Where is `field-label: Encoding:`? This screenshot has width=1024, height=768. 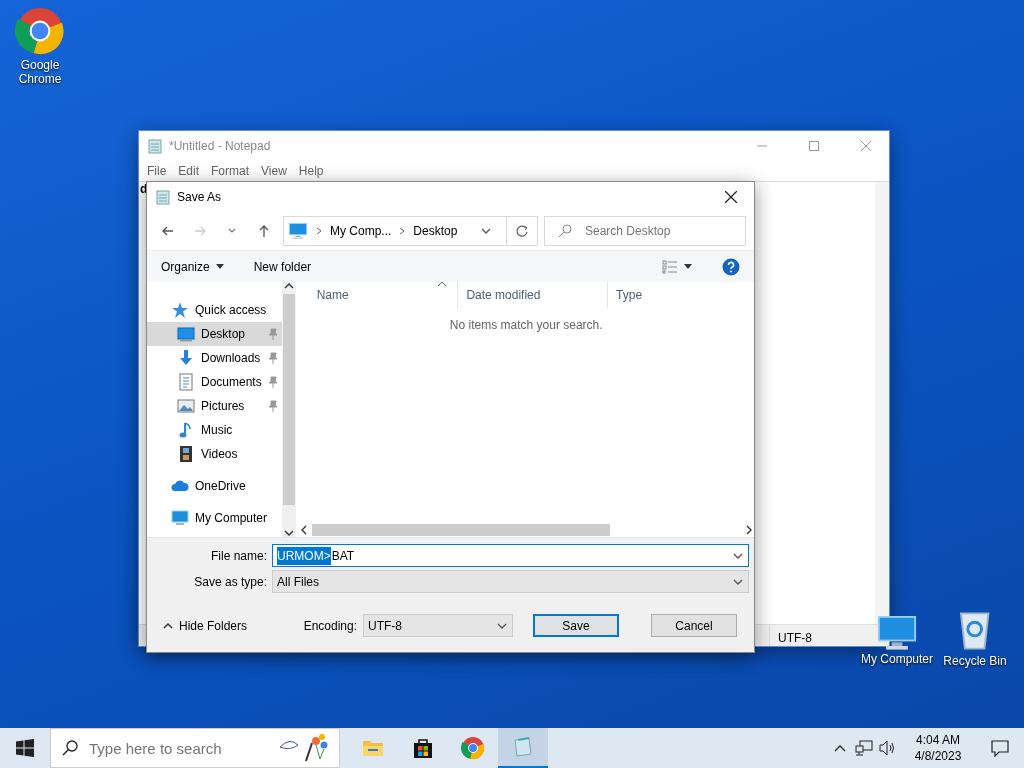 field-label: Encoding: is located at coordinates (330, 626).